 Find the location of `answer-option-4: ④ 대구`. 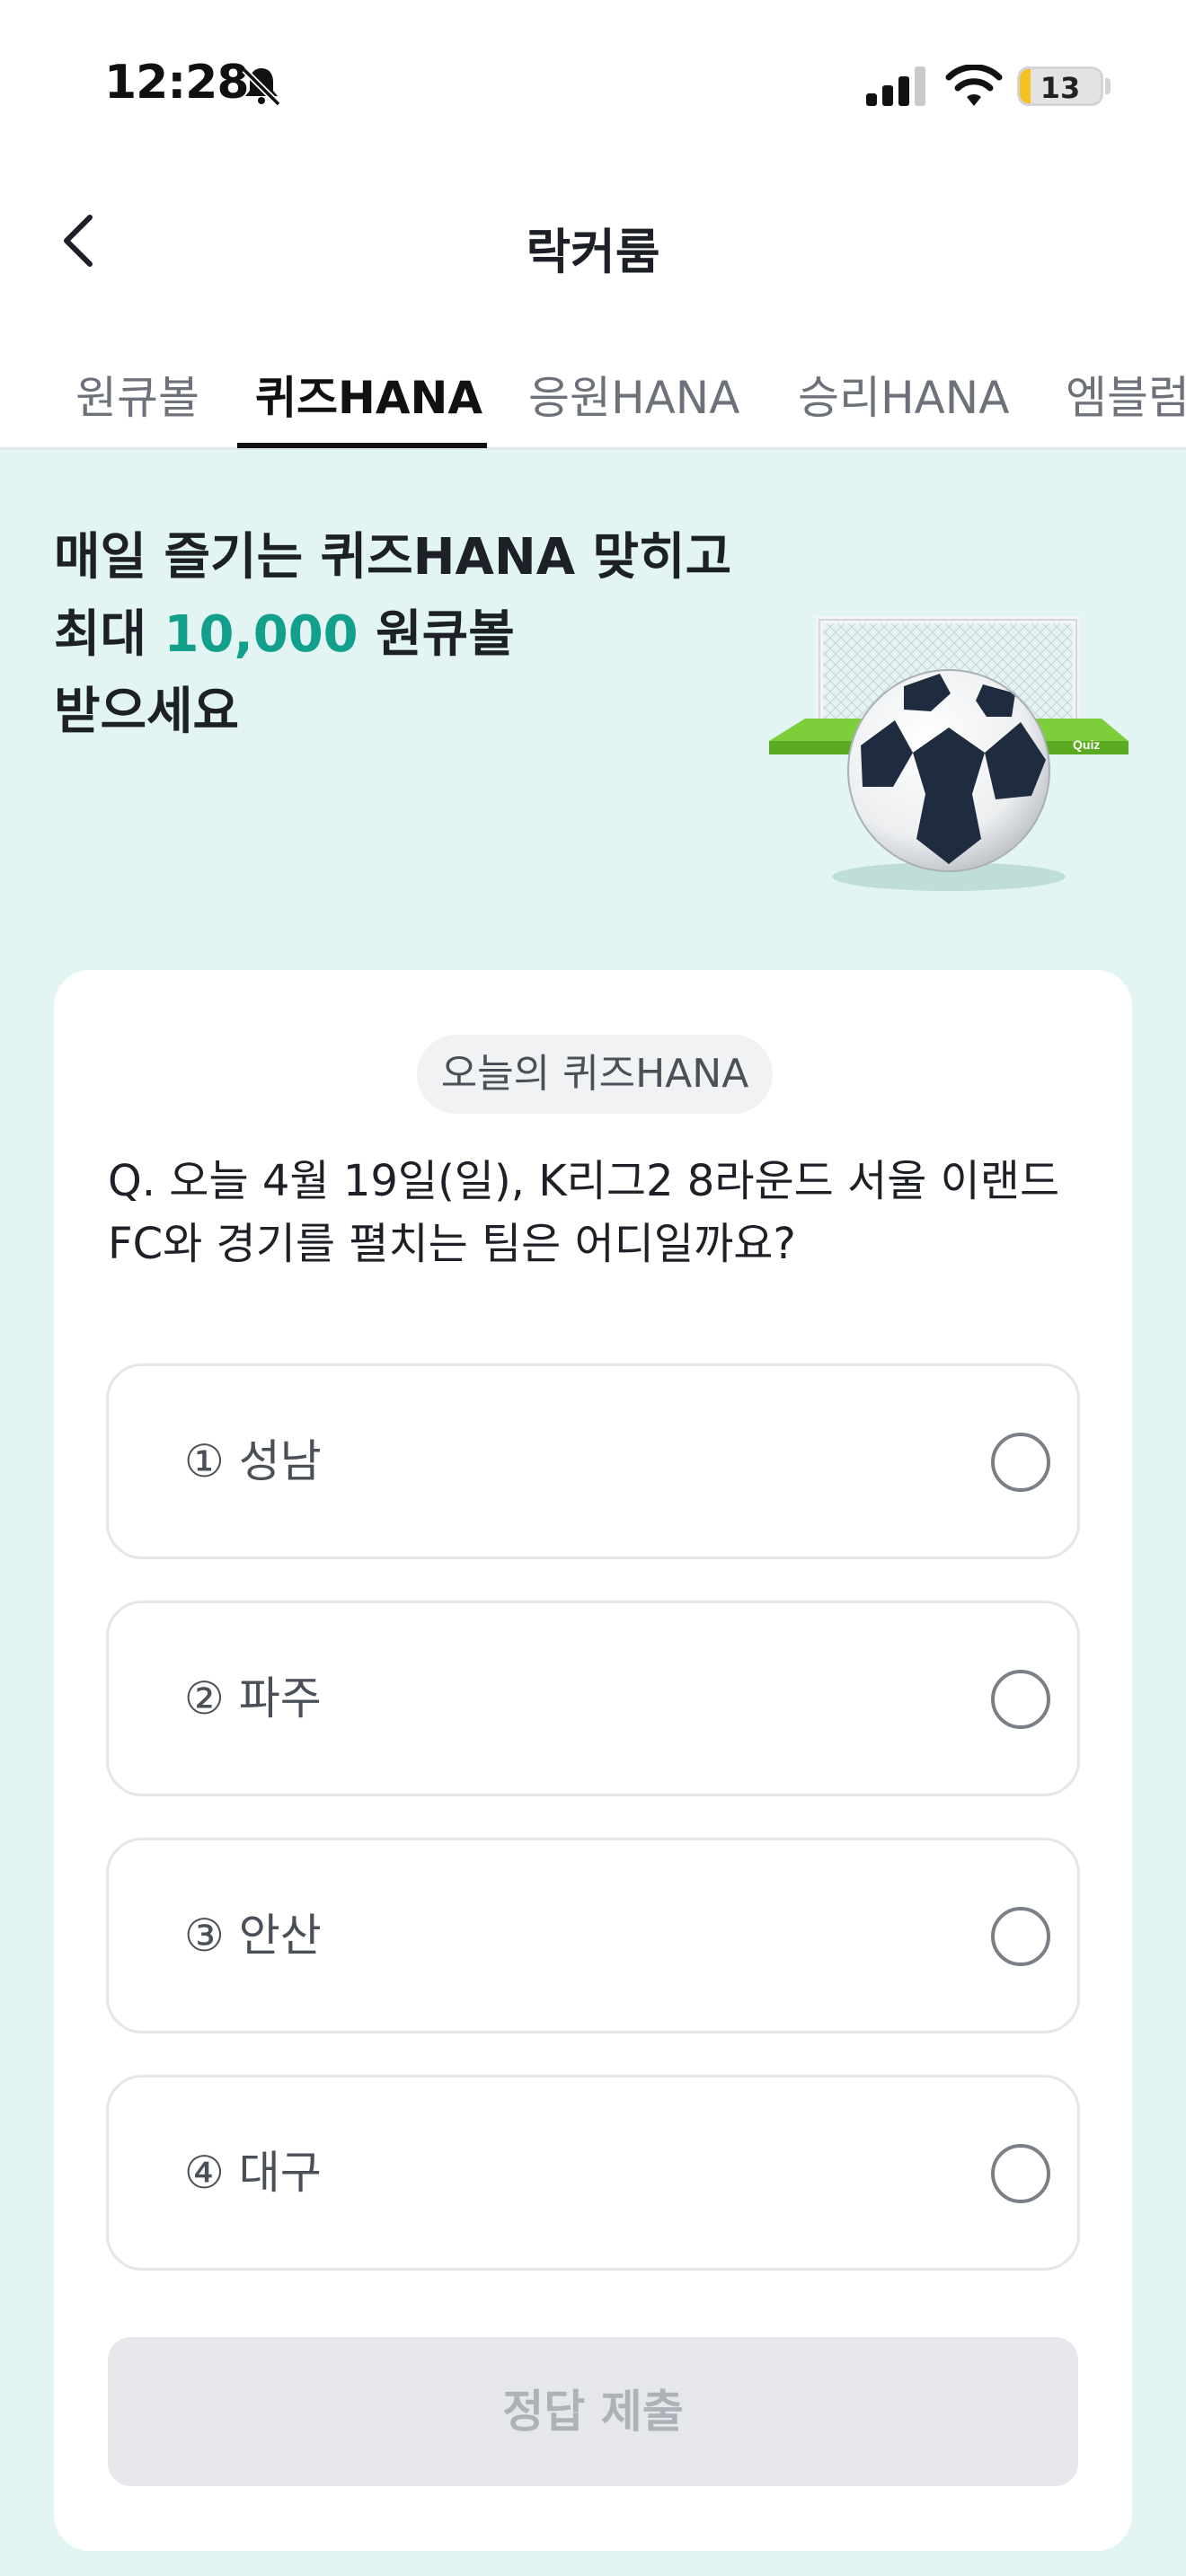

answer-option-4: ④ 대구 is located at coordinates (593, 2173).